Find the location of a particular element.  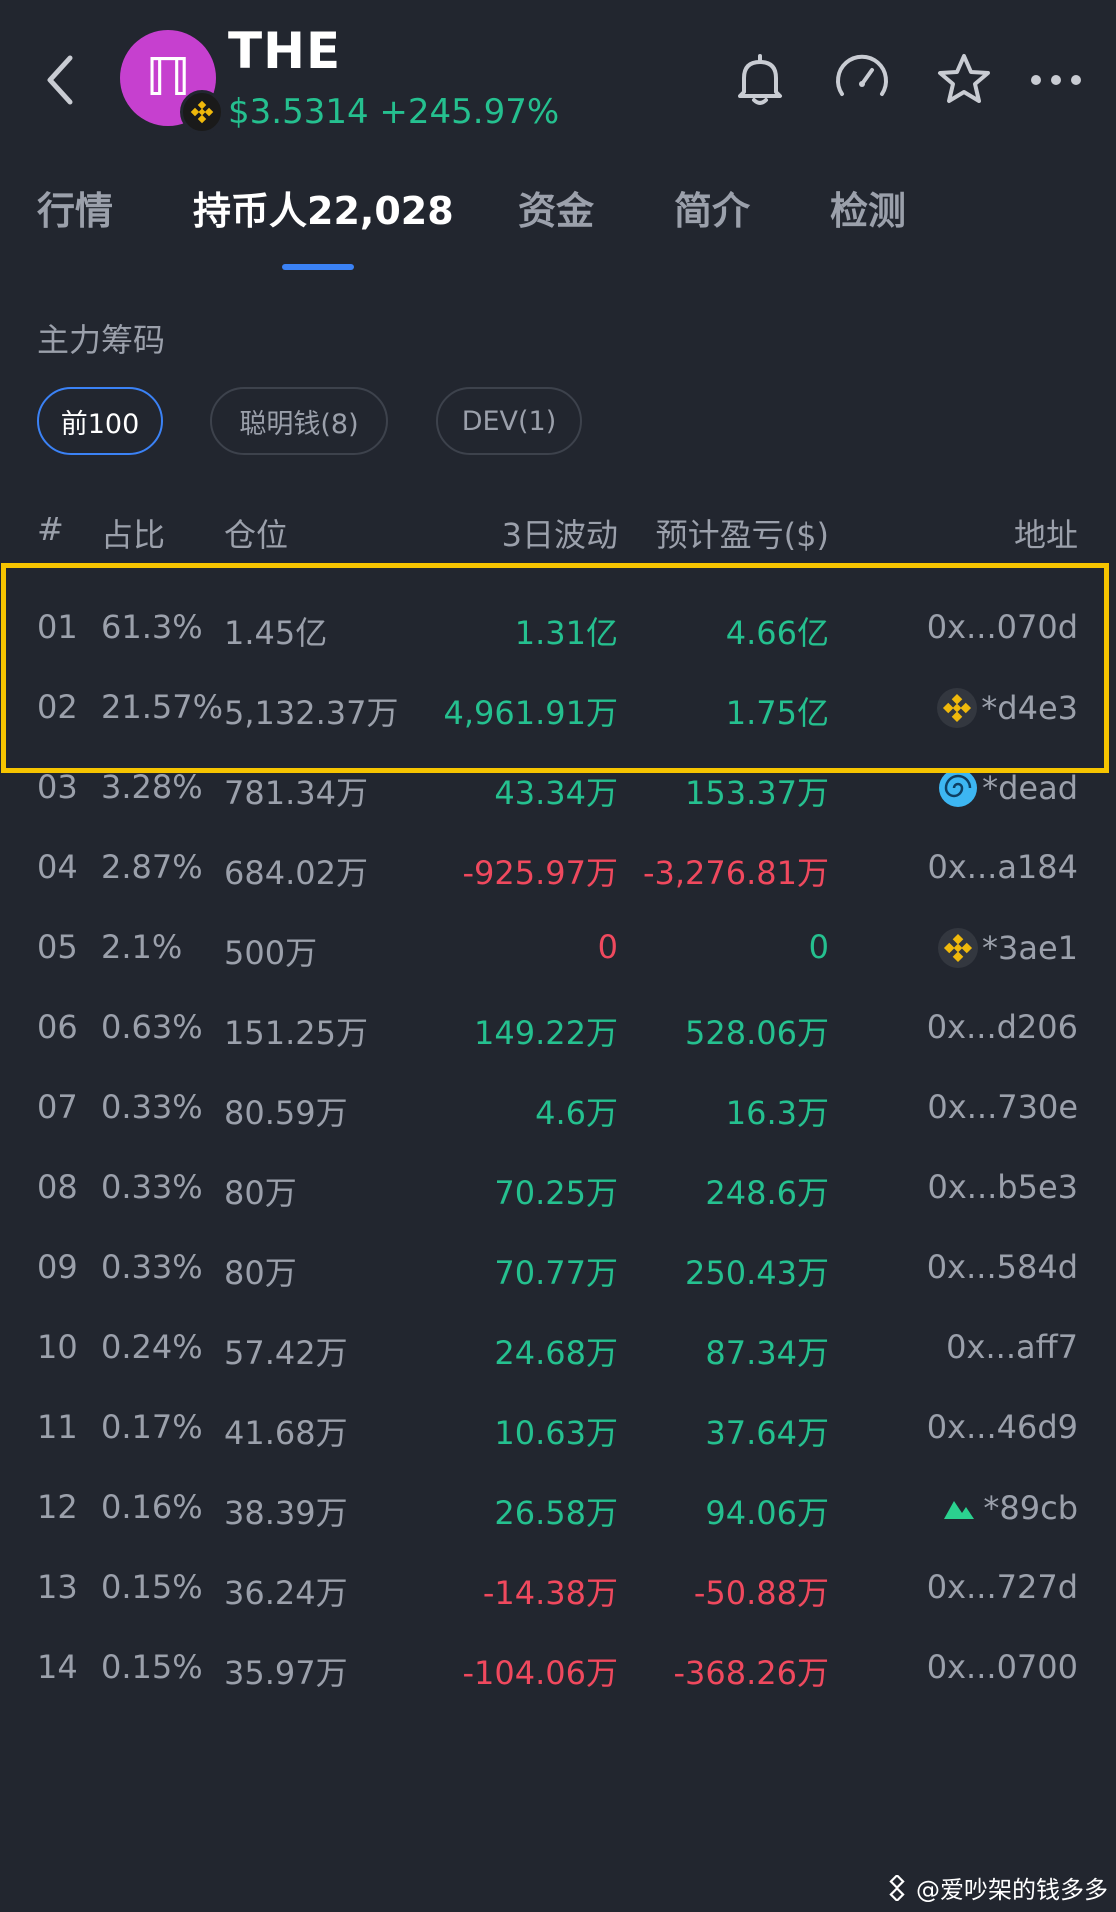

header-share: 占比 is located at coordinates (133, 535).